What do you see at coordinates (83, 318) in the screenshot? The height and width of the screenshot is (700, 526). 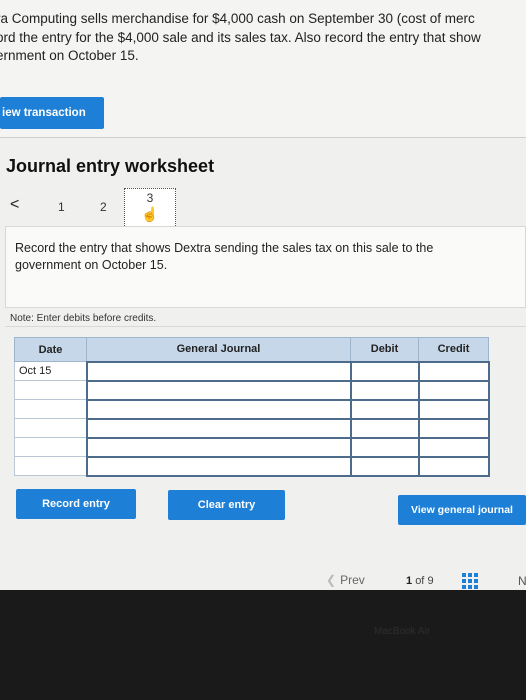 I see `note-text: Note: Enter debits before credits.` at bounding box center [83, 318].